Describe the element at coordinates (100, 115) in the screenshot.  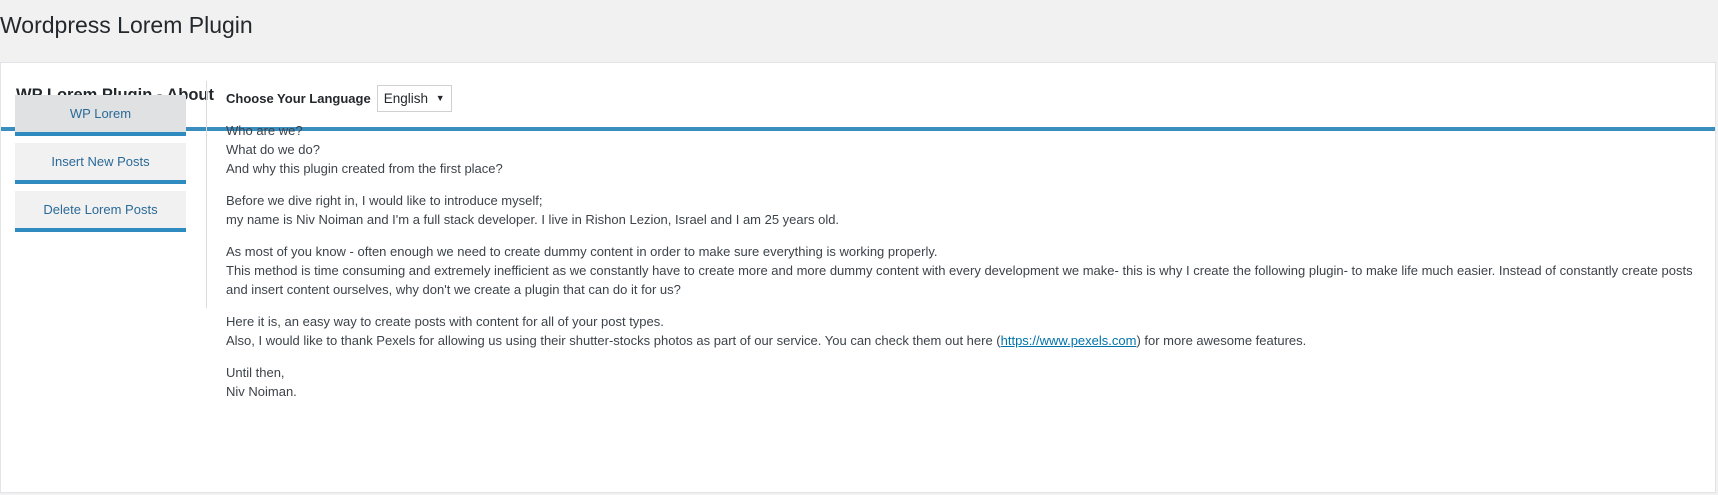
I see `sidebar-item-wp-lorem: WP Lorem` at that location.